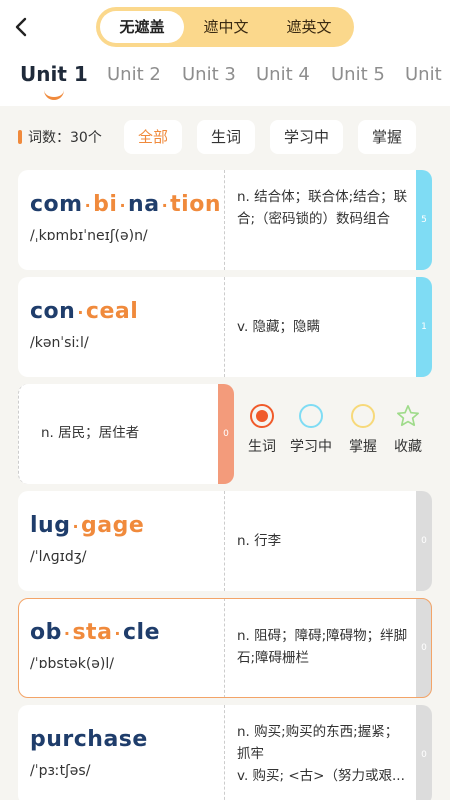  I want to click on word: con ·ceal, so click(84, 311).